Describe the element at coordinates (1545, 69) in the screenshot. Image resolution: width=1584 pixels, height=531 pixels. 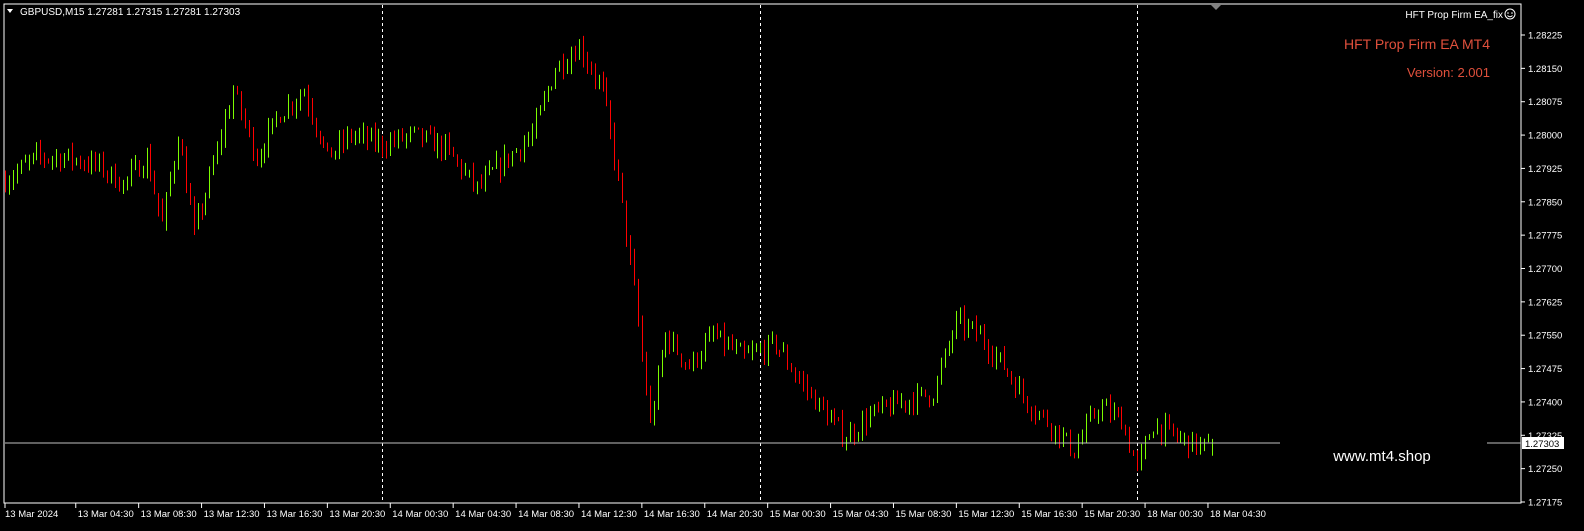
I see `price-tick-label: 1.28150` at that location.